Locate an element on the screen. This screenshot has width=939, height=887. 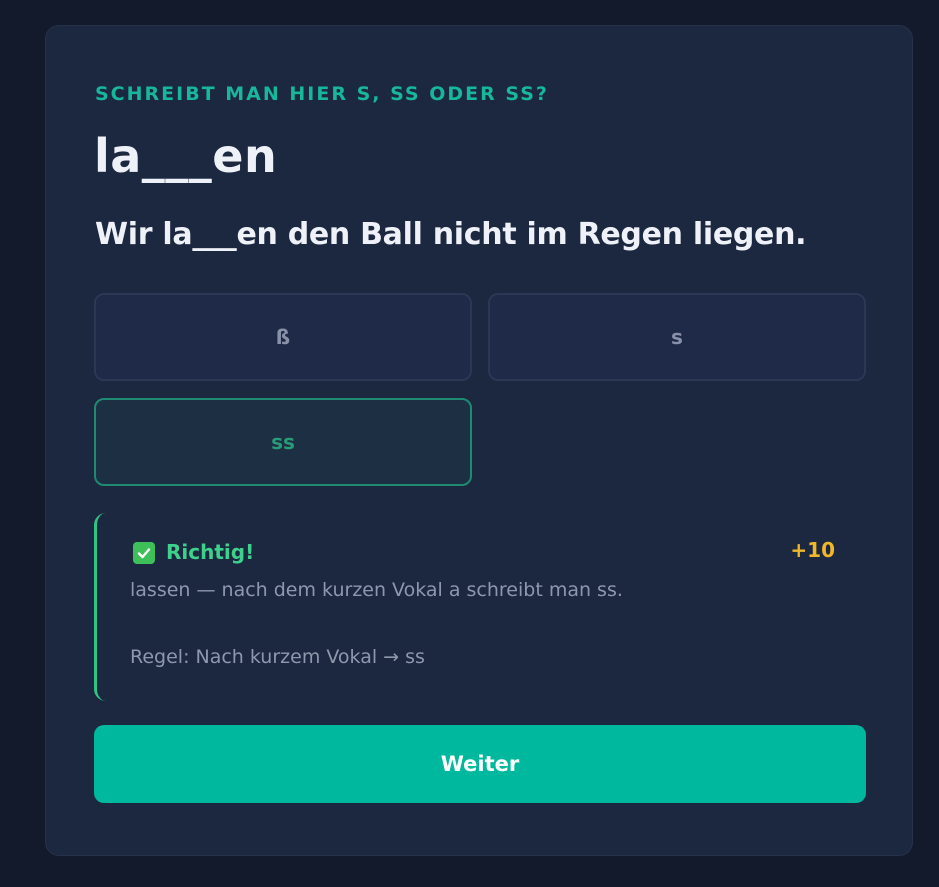
option-button-s: s is located at coordinates (677, 337).